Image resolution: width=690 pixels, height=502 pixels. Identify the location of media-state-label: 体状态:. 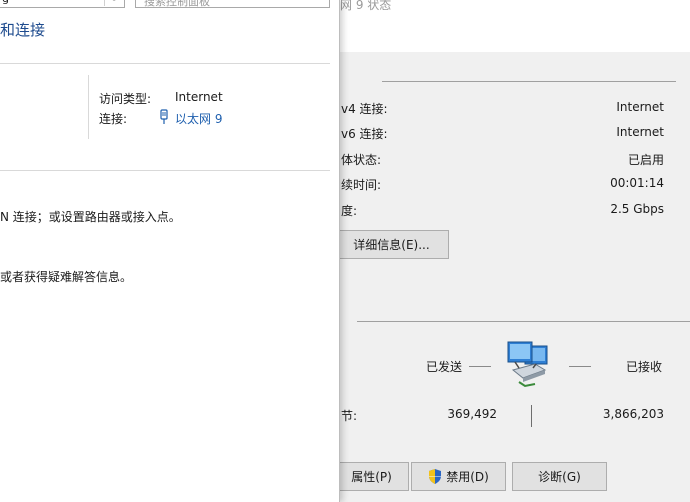
(361, 160).